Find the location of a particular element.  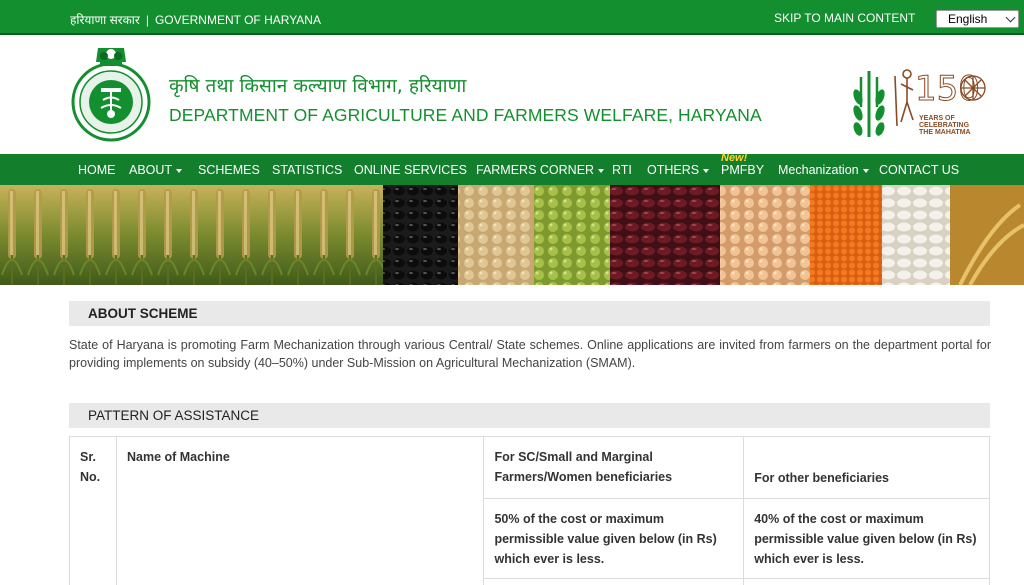

nav-item-mechanization: Mechanization is located at coordinates (823, 170).